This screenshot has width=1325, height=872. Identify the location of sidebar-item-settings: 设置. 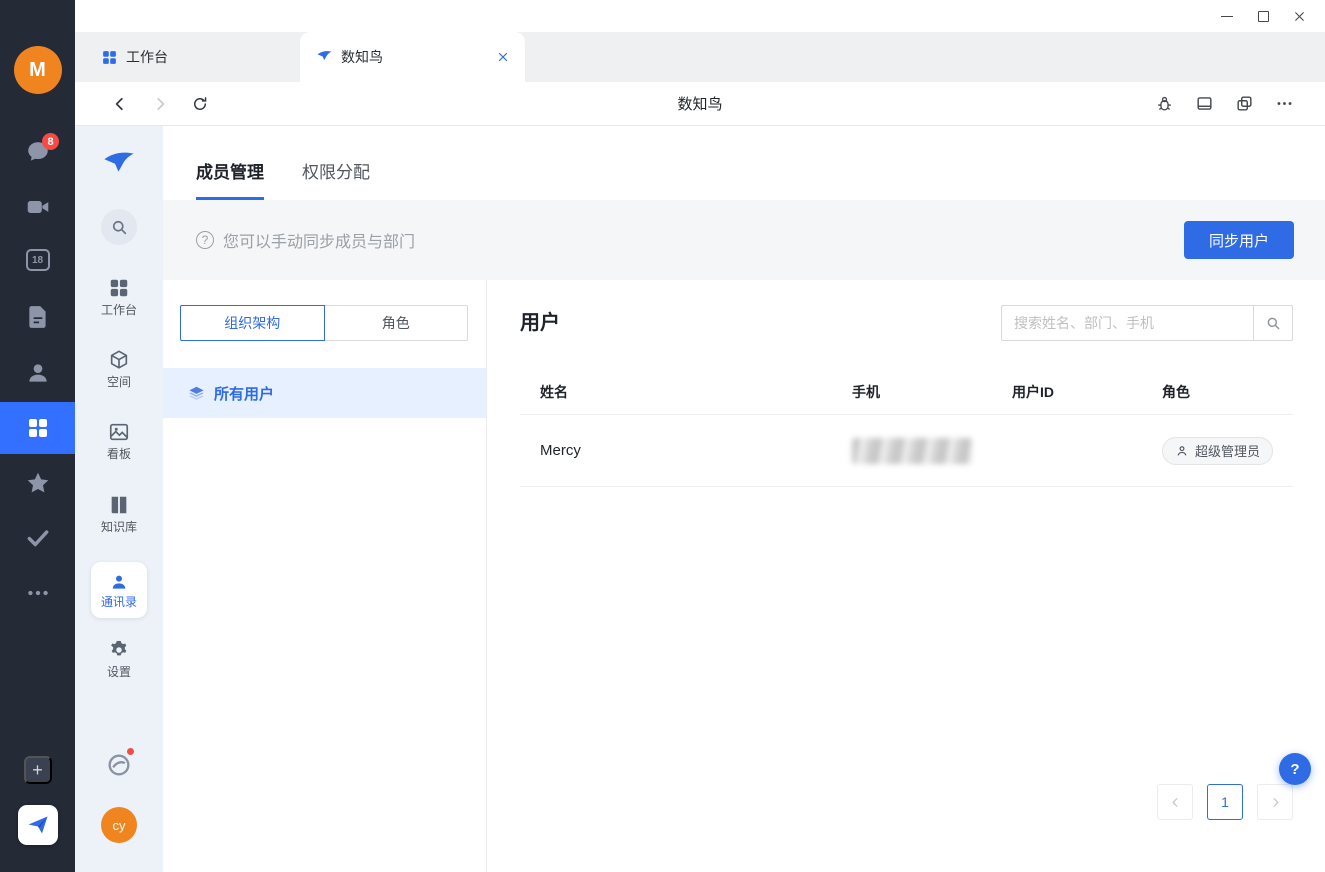
(119, 658).